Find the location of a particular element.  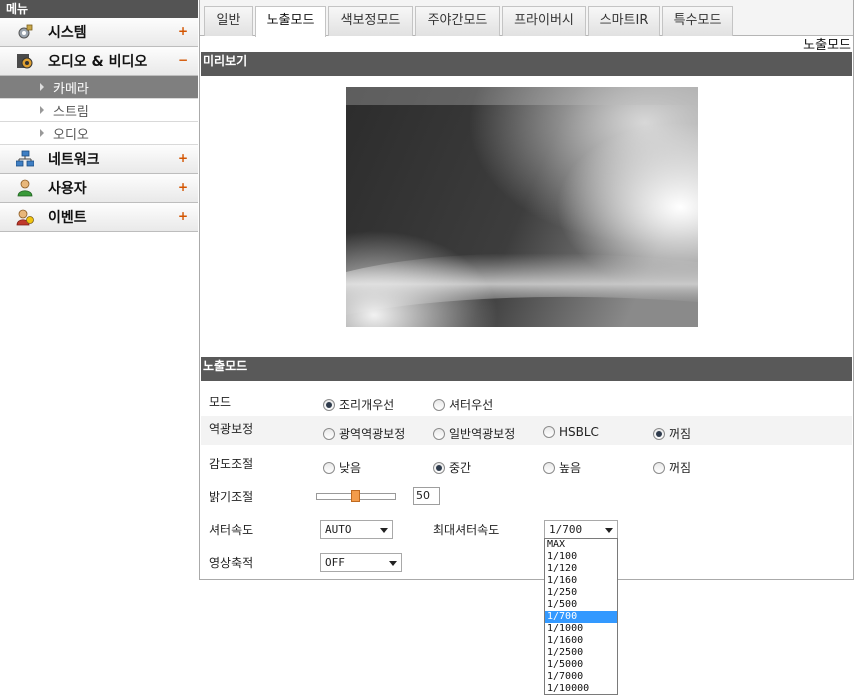

dropdown-option: 1/1600 is located at coordinates (581, 641).